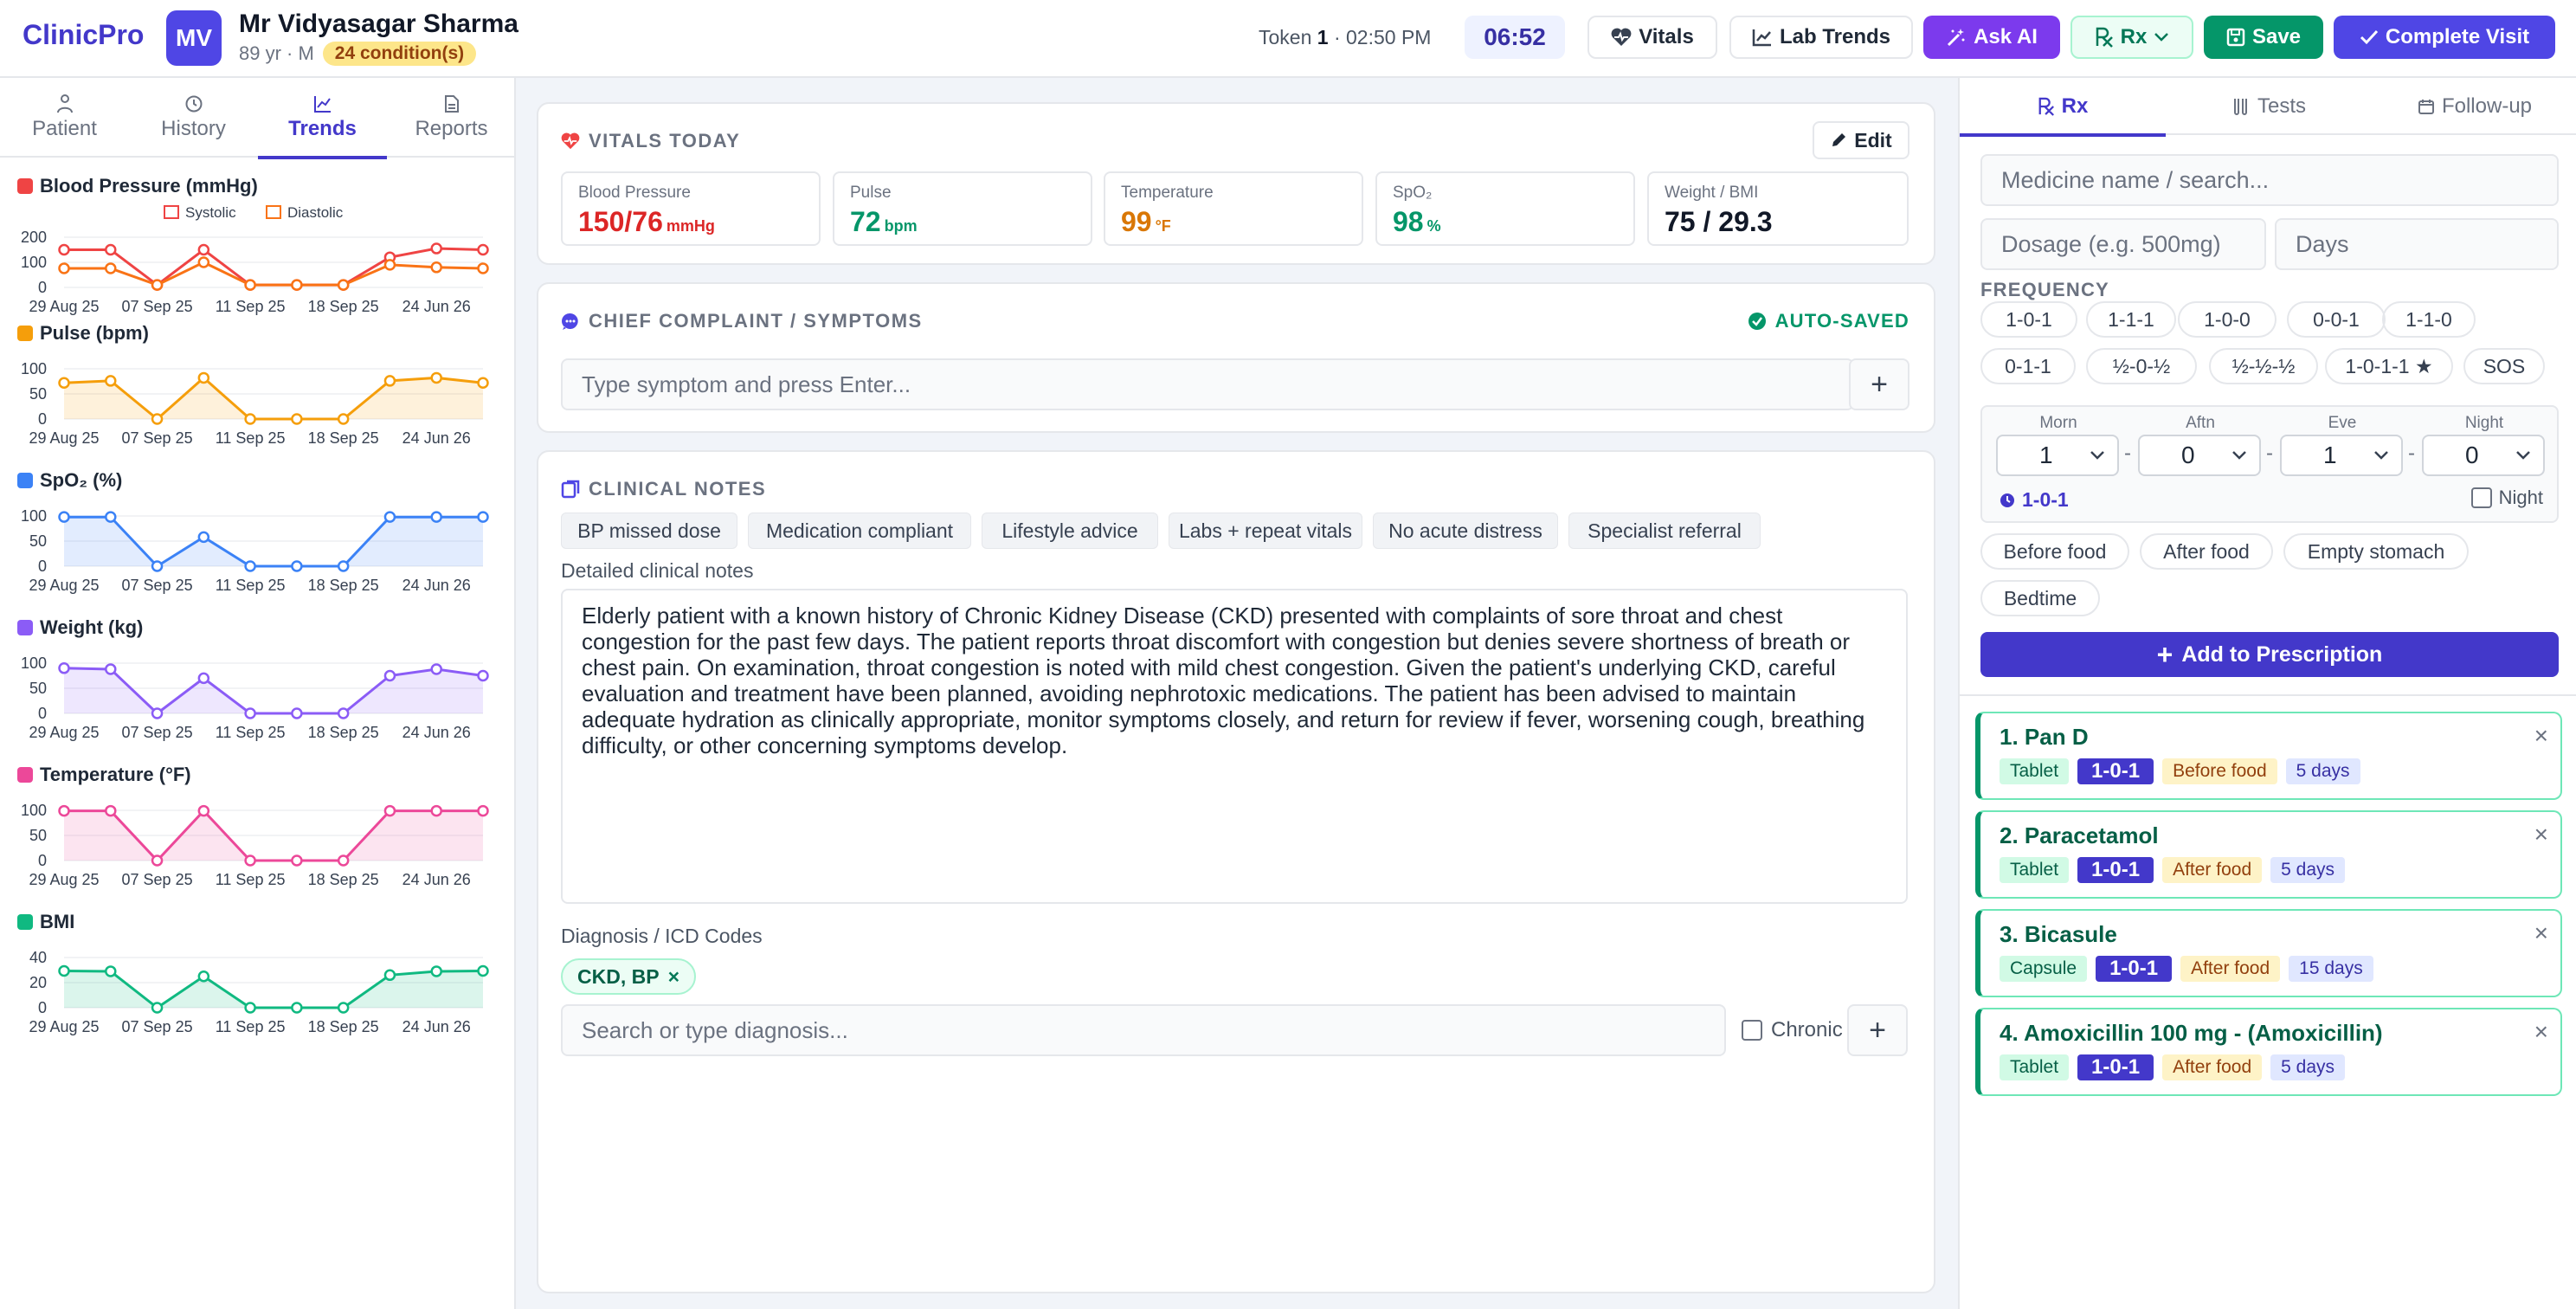  Describe the element at coordinates (451, 118) in the screenshot. I see `tab-reports: Reports` at that location.